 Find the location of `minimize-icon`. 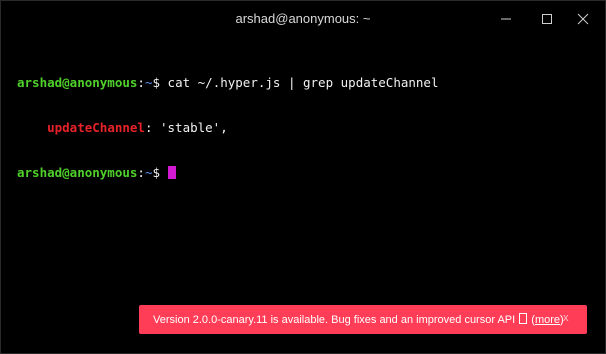

minimize-icon is located at coordinates (506, 19).